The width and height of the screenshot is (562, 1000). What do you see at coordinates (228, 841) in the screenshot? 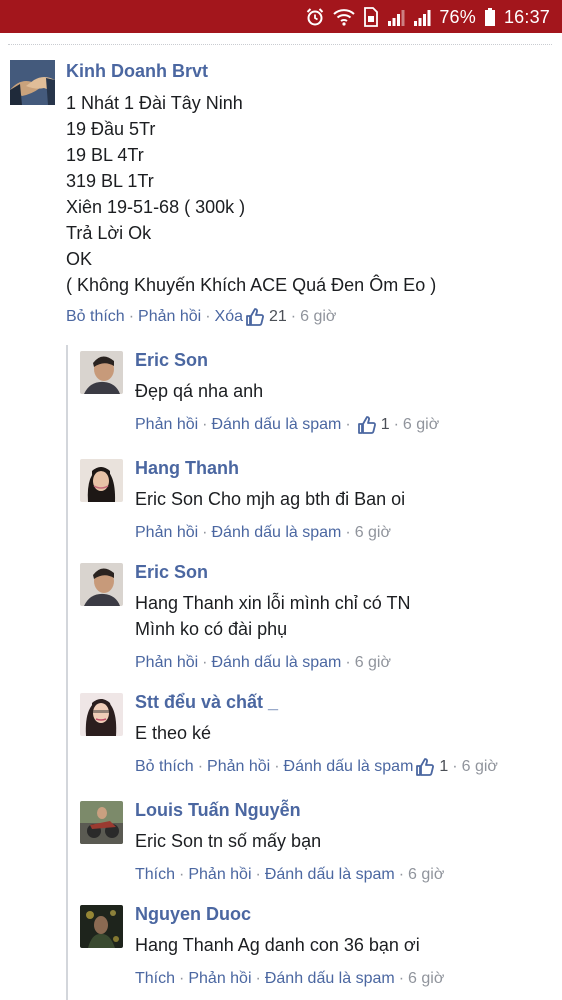
I see `reply-line: Eric Son tn số mấy bạn` at bounding box center [228, 841].